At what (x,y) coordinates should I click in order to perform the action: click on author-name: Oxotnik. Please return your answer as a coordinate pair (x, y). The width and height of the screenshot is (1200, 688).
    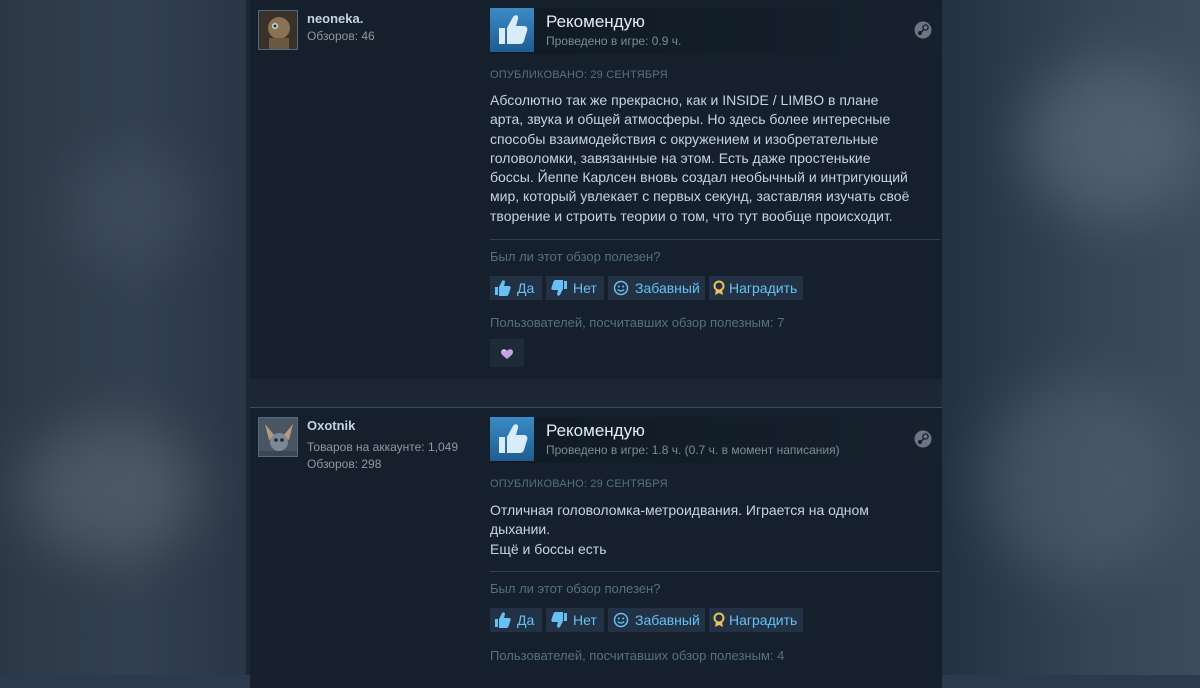
    Looking at the image, I should click on (331, 425).